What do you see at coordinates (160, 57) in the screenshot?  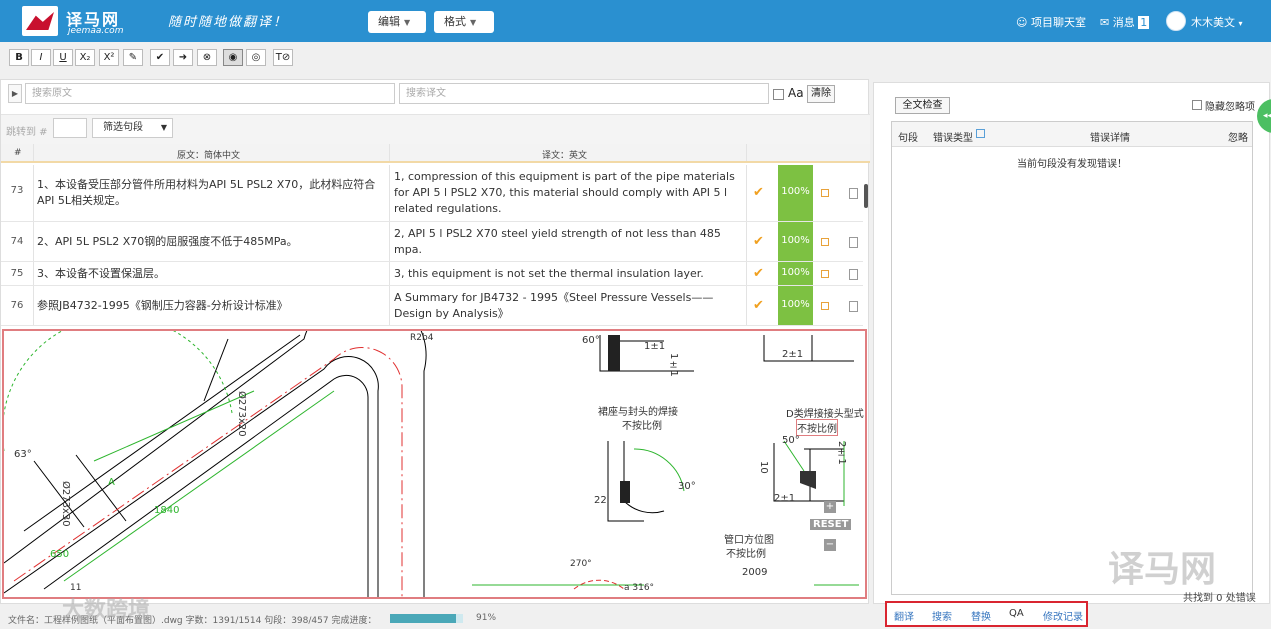 I see `confirm-icon: ✔` at bounding box center [160, 57].